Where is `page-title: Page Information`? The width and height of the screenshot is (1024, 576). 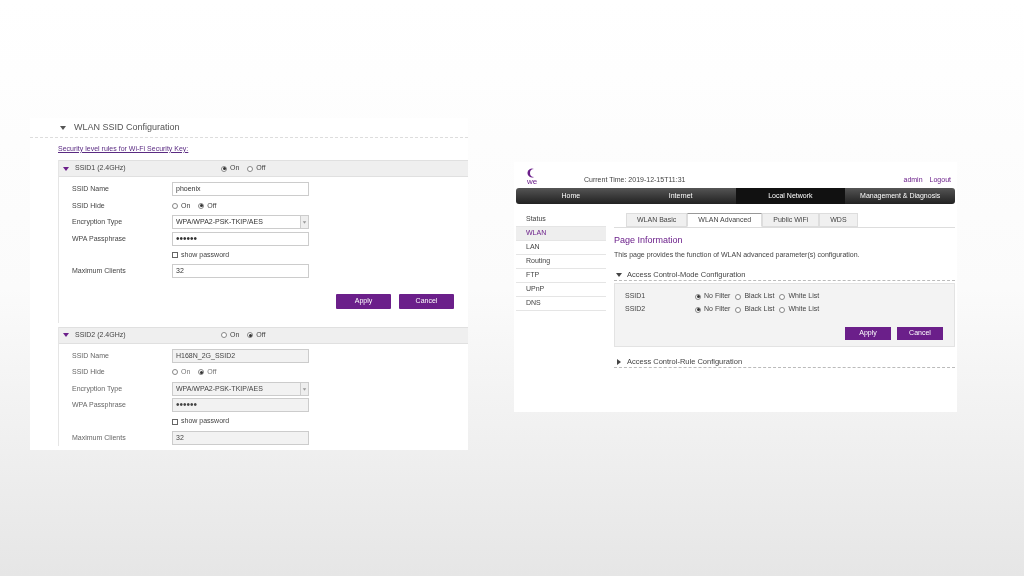
page-title: Page Information is located at coordinates (649, 240).